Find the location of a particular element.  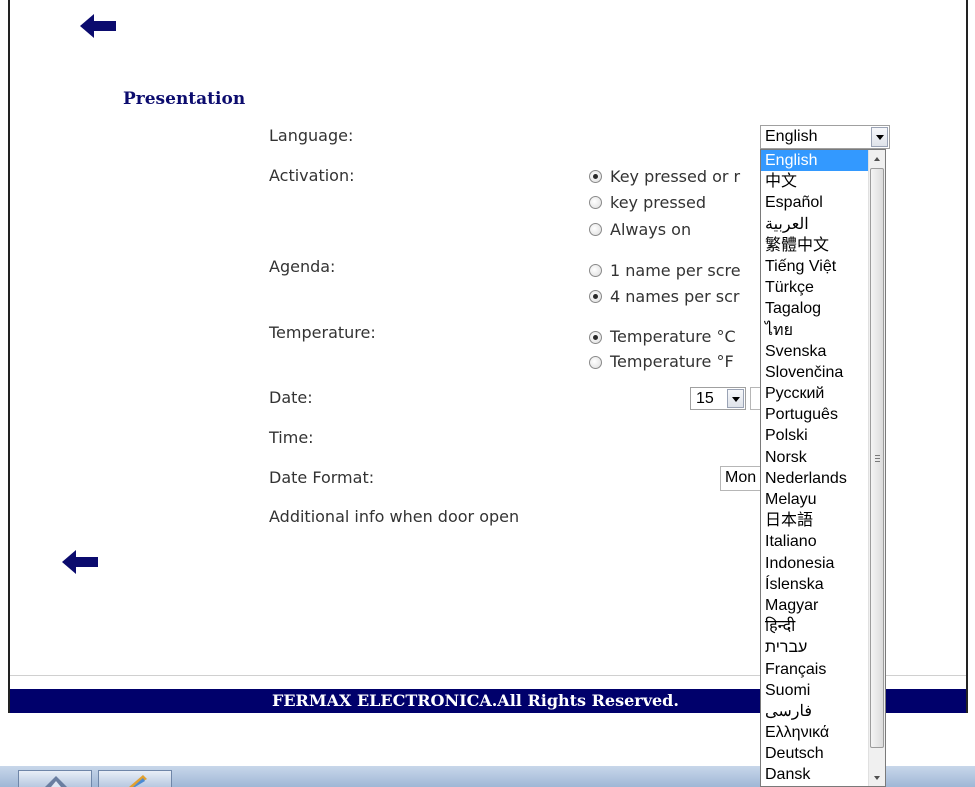

time-label: Time: is located at coordinates (291, 437).